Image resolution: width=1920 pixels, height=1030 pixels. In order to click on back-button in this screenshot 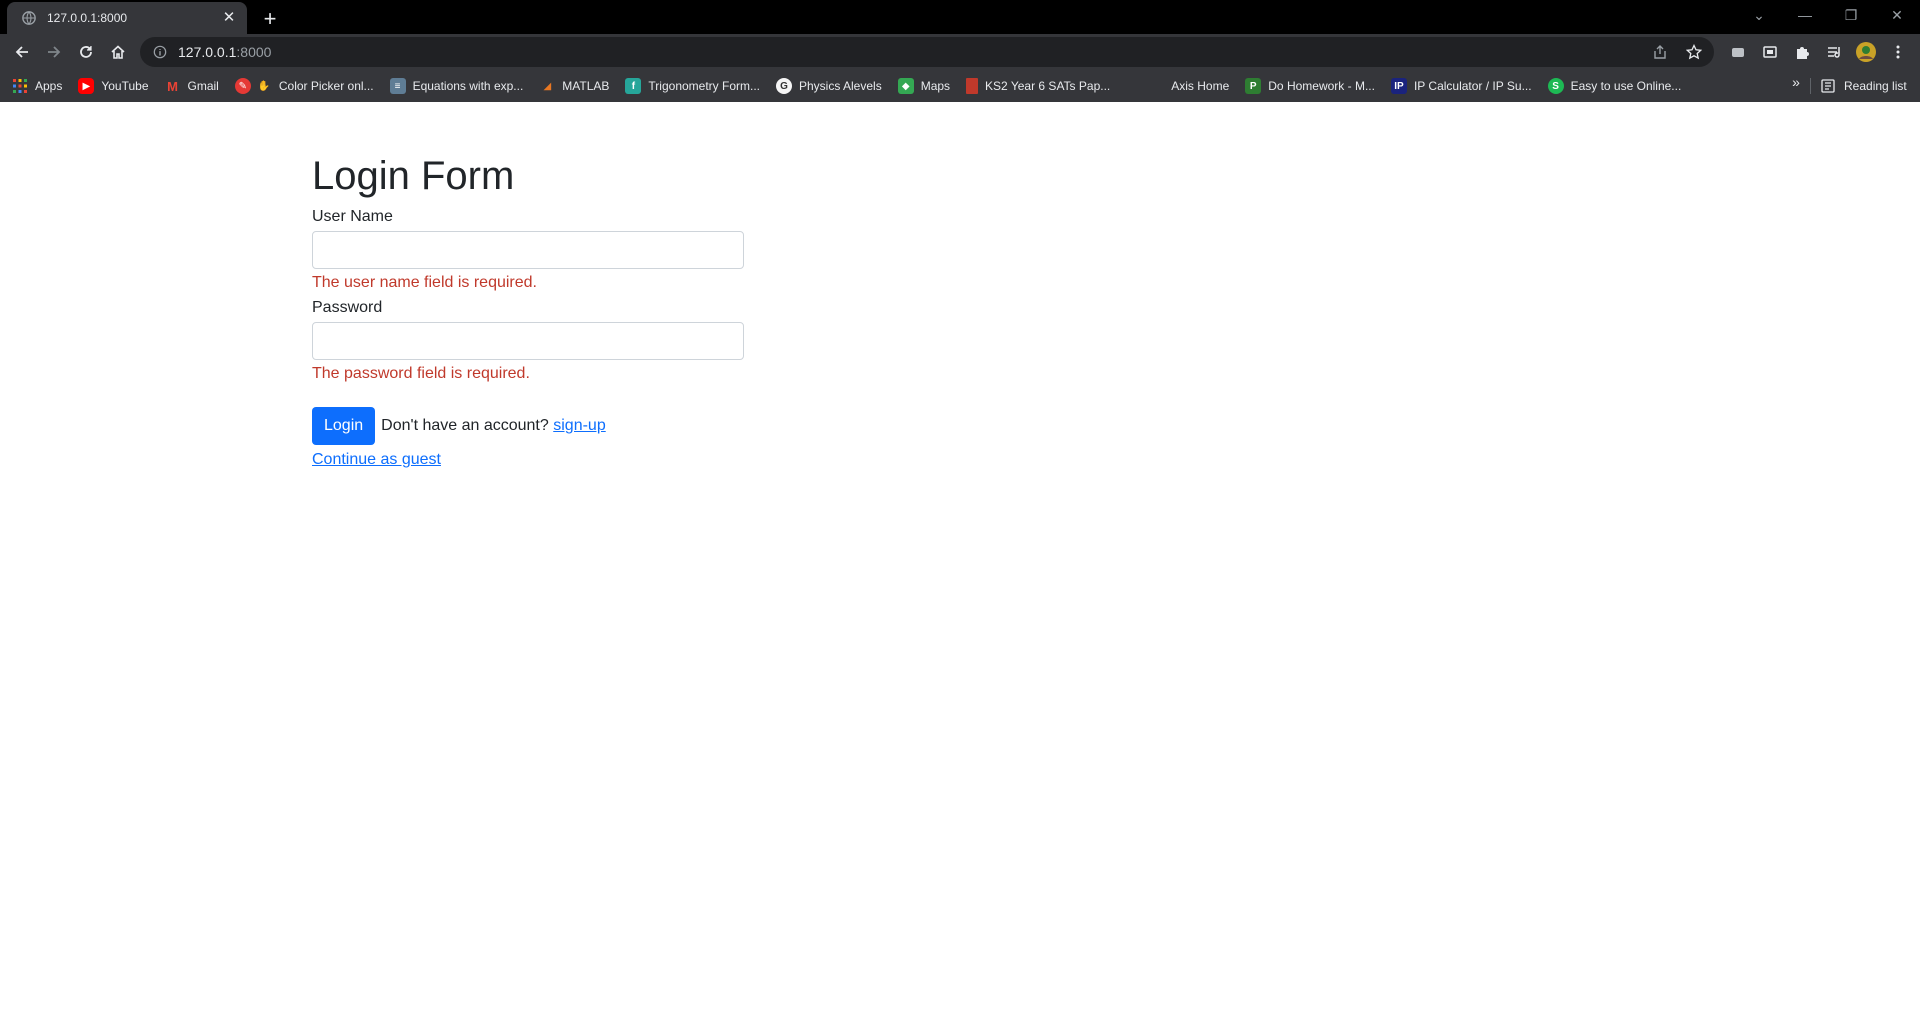, I will do `click(22, 52)`.